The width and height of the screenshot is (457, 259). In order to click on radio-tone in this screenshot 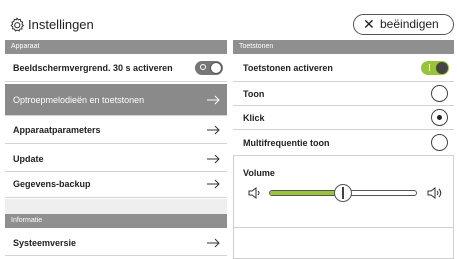, I will do `click(439, 93)`.